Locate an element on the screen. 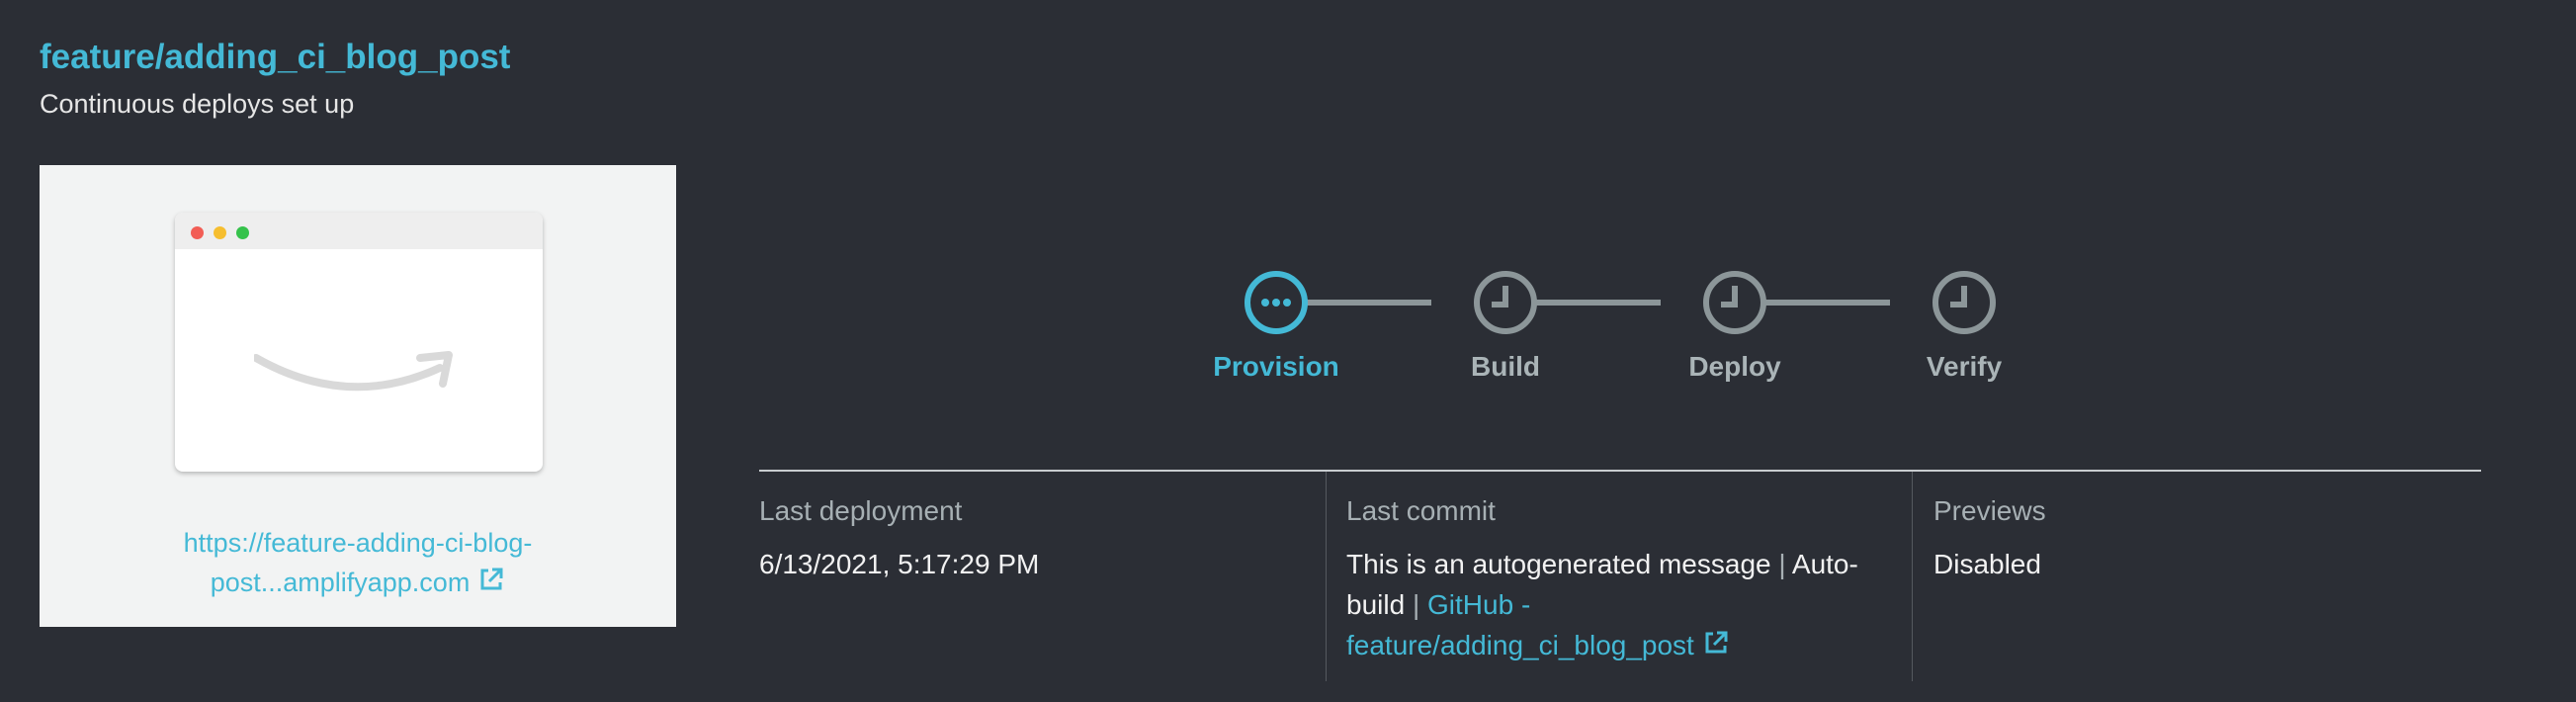 Image resolution: width=2576 pixels, height=702 pixels. step-label: Deploy is located at coordinates (1734, 366).